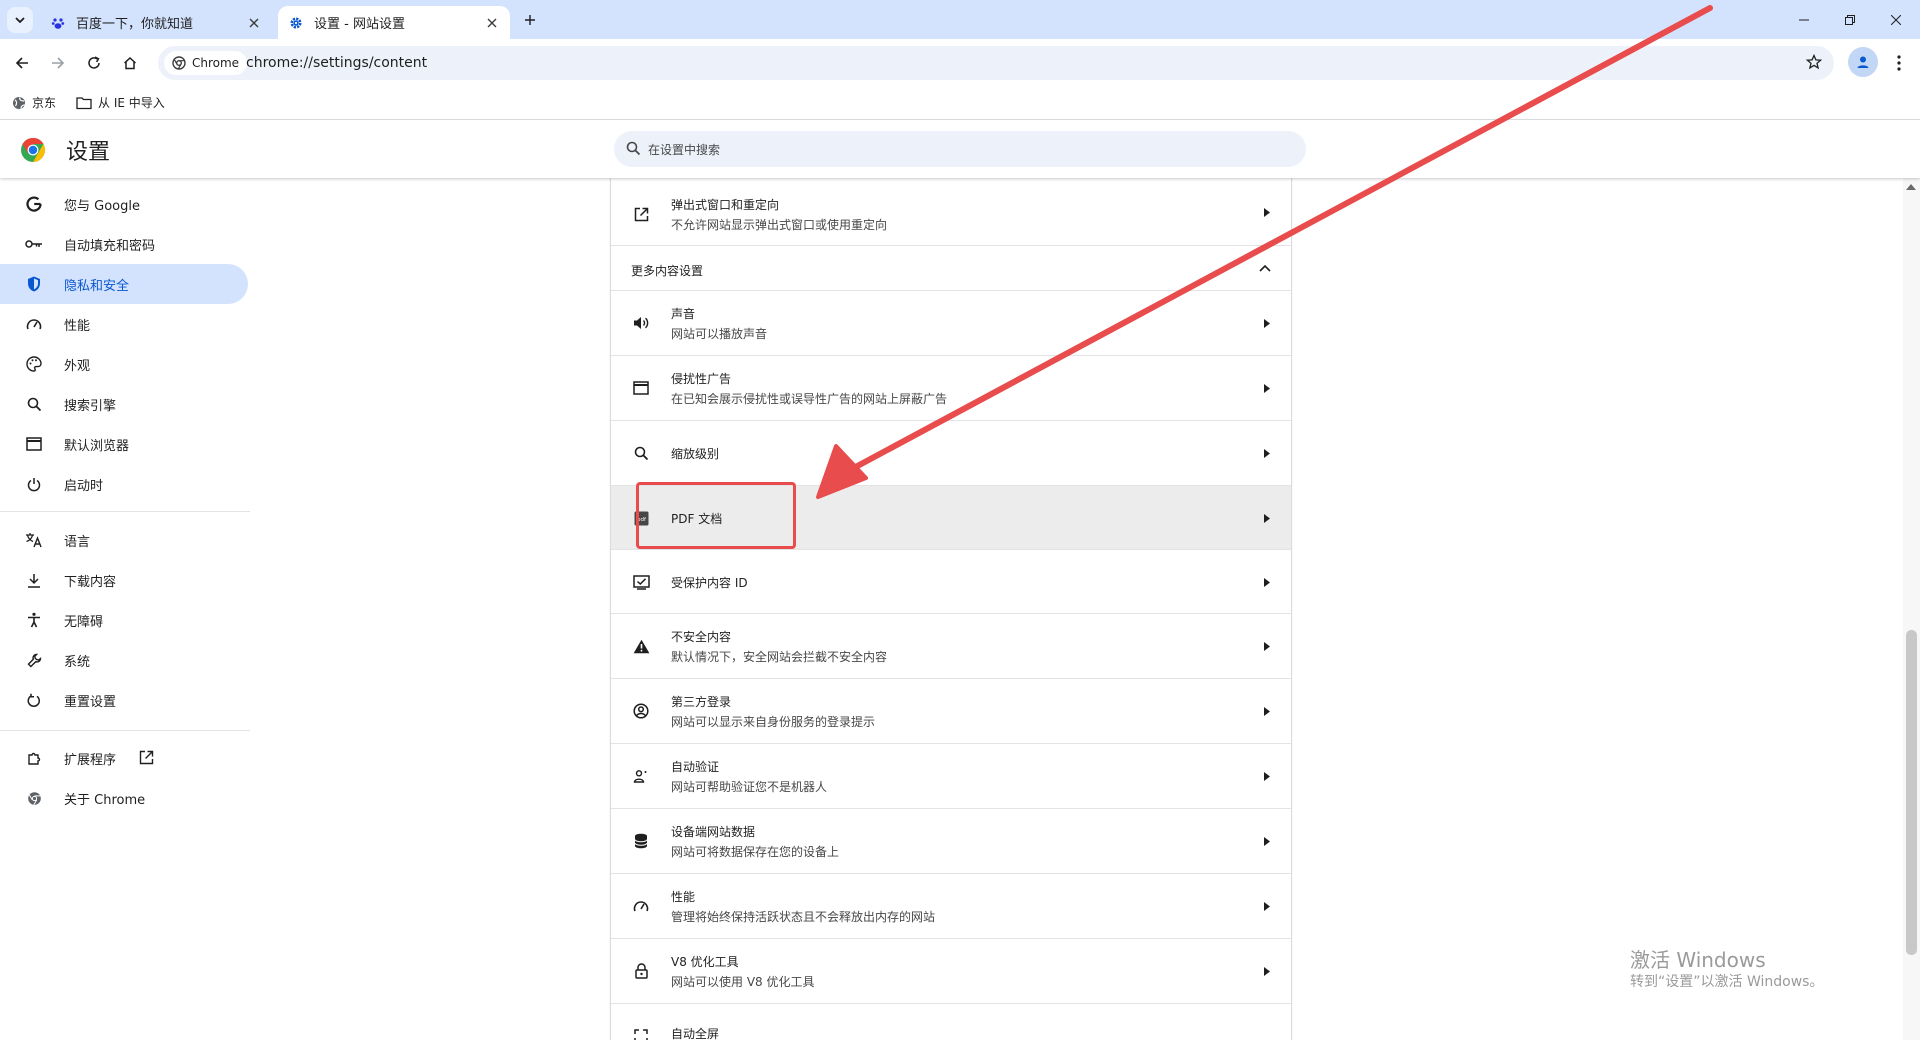 The height and width of the screenshot is (1040, 1920). Describe the element at coordinates (951, 582) in the screenshot. I see `setting-row-protected-content: 受保护内容 ID` at that location.